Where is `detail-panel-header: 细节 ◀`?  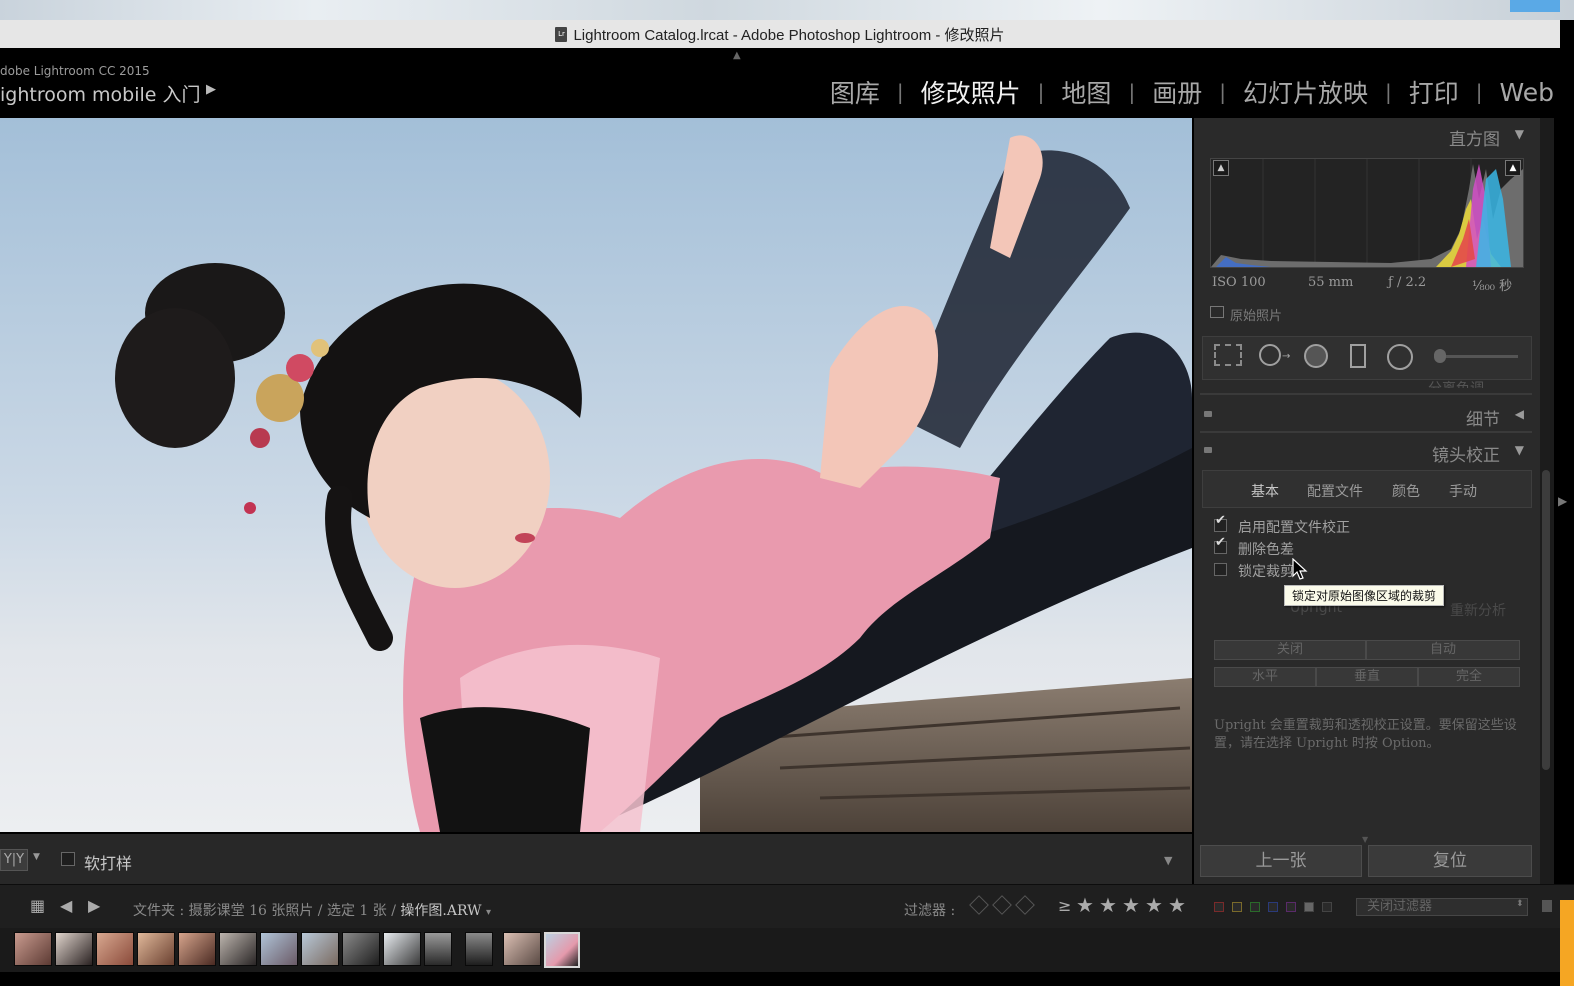 detail-panel-header: 细节 ◀ is located at coordinates (1365, 416).